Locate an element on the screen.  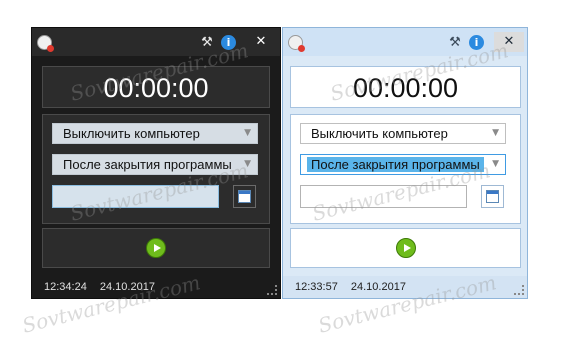
status-time: 12:33:57 is located at coordinates (316, 287).